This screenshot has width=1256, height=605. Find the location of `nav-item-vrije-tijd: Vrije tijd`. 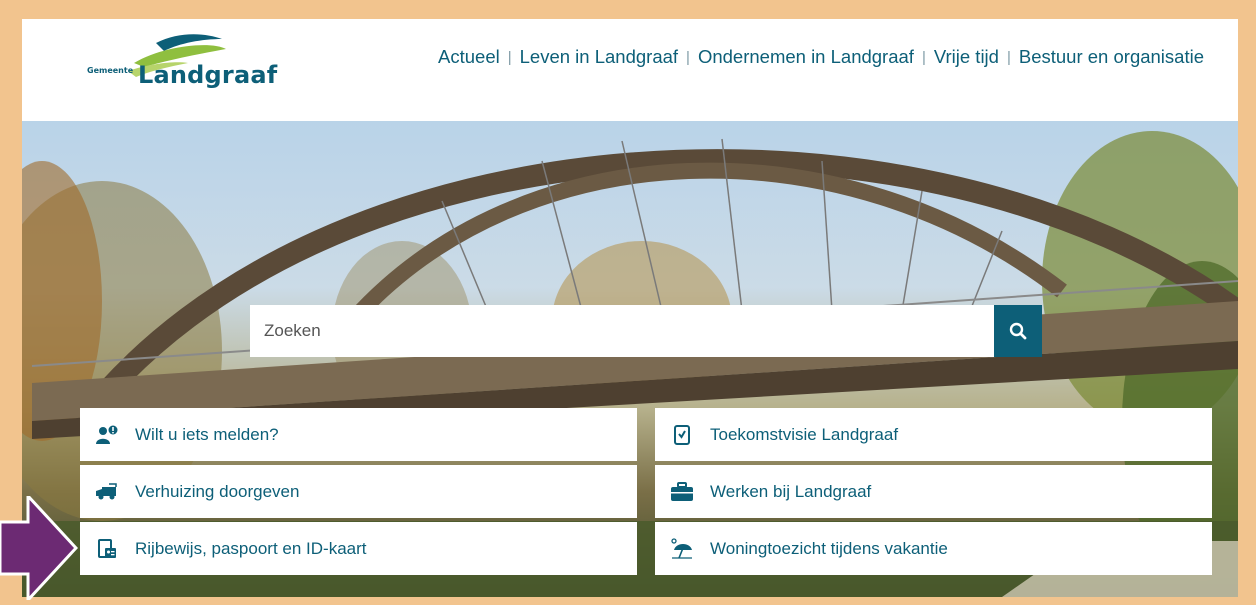

nav-item-vrije-tijd: Vrije tijd is located at coordinates (966, 57).